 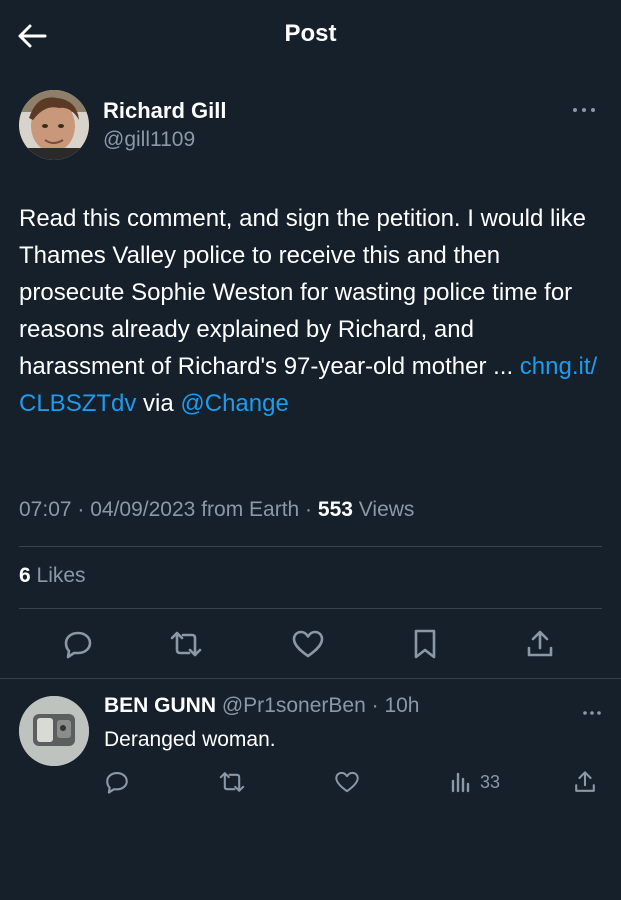 I want to click on author-avatar, so click(x=54, y=125).